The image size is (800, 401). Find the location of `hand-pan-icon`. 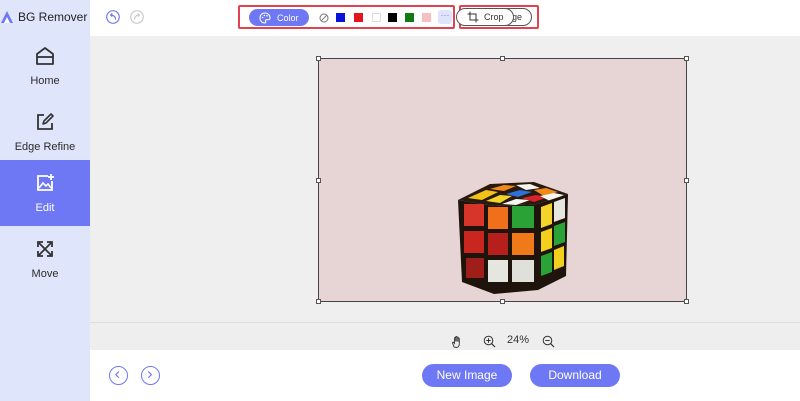

hand-pan-icon is located at coordinates (457, 342).